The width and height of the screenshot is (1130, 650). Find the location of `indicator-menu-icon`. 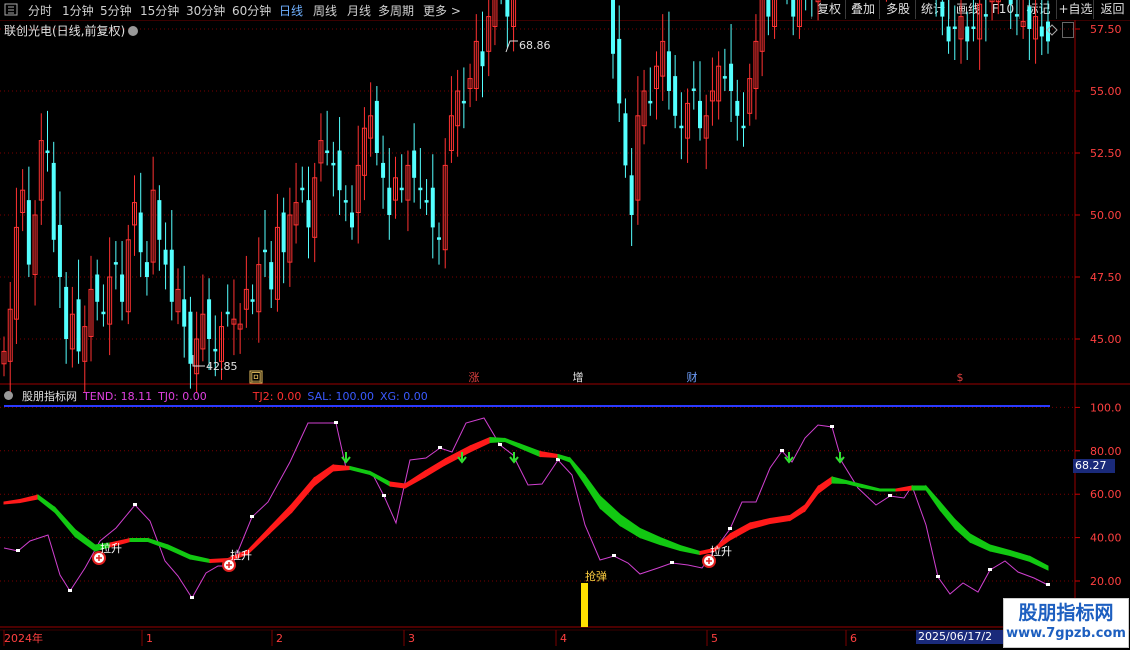

indicator-menu-icon is located at coordinates (10, 396).